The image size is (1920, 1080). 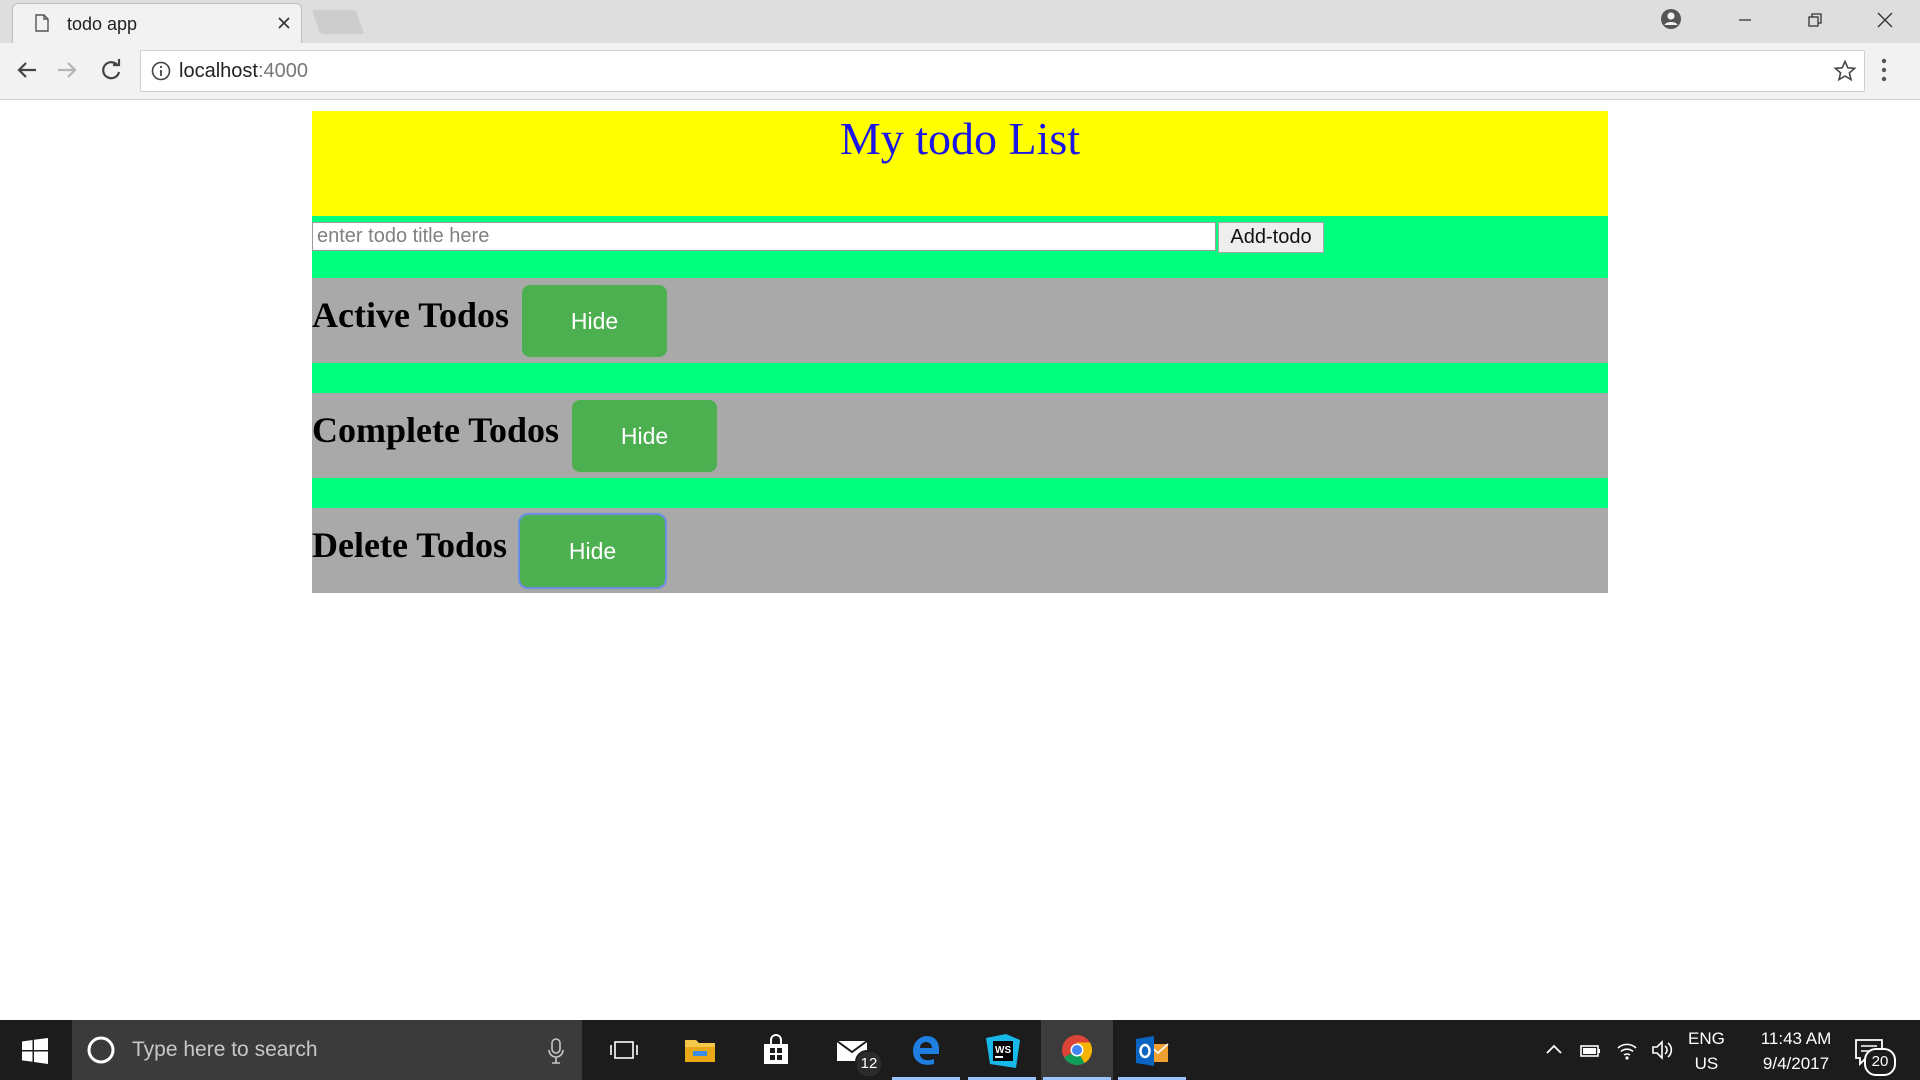 I want to click on section-title-complete: Complete Todos, so click(x=436, y=430).